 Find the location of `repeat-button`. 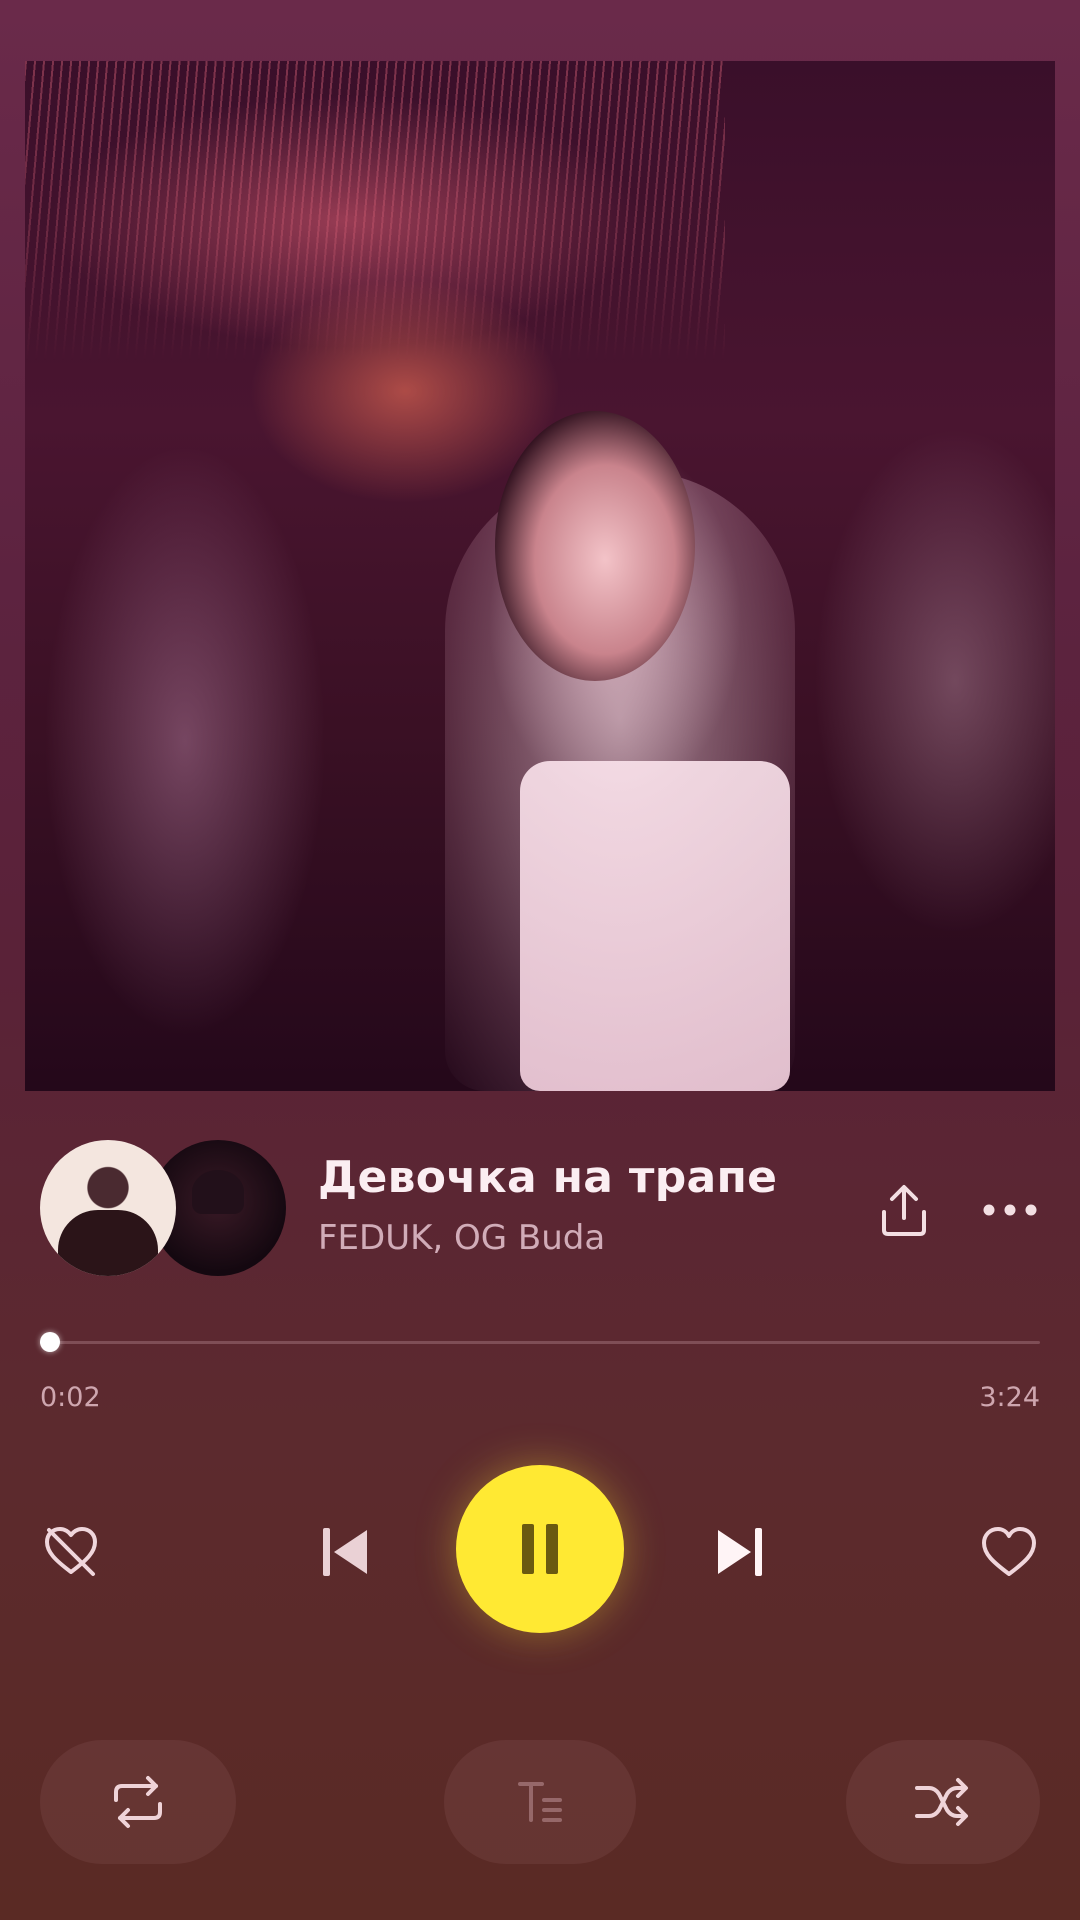

repeat-button is located at coordinates (138, 1802).